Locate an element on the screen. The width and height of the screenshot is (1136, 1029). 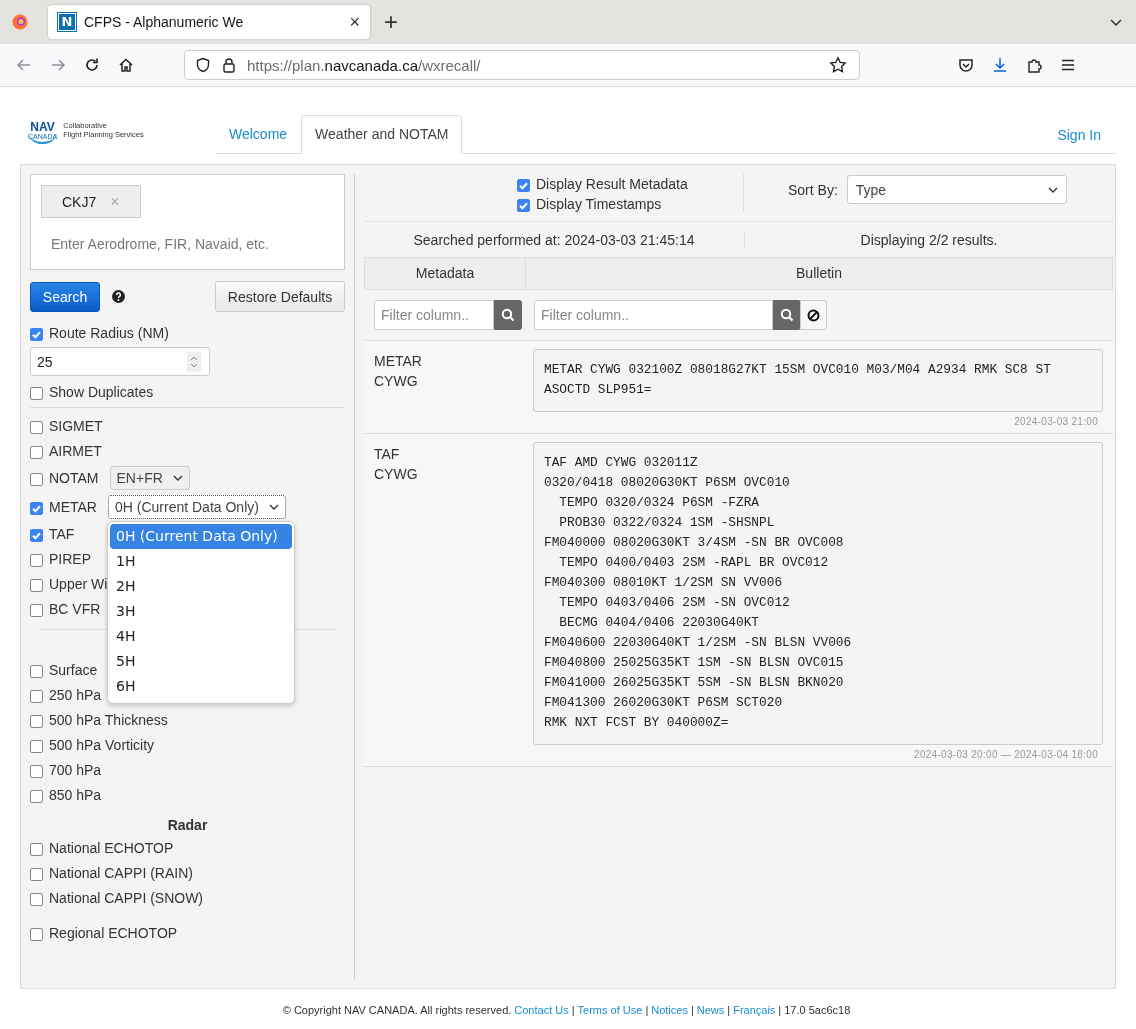
footer-link: Notices is located at coordinates (669, 1010).